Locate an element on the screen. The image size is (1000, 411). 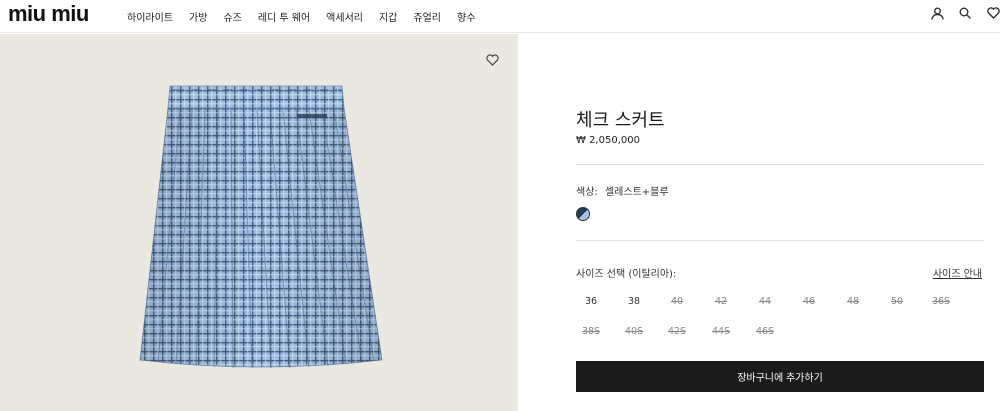
nav-item-wallets: 지갑 is located at coordinates (388, 16).